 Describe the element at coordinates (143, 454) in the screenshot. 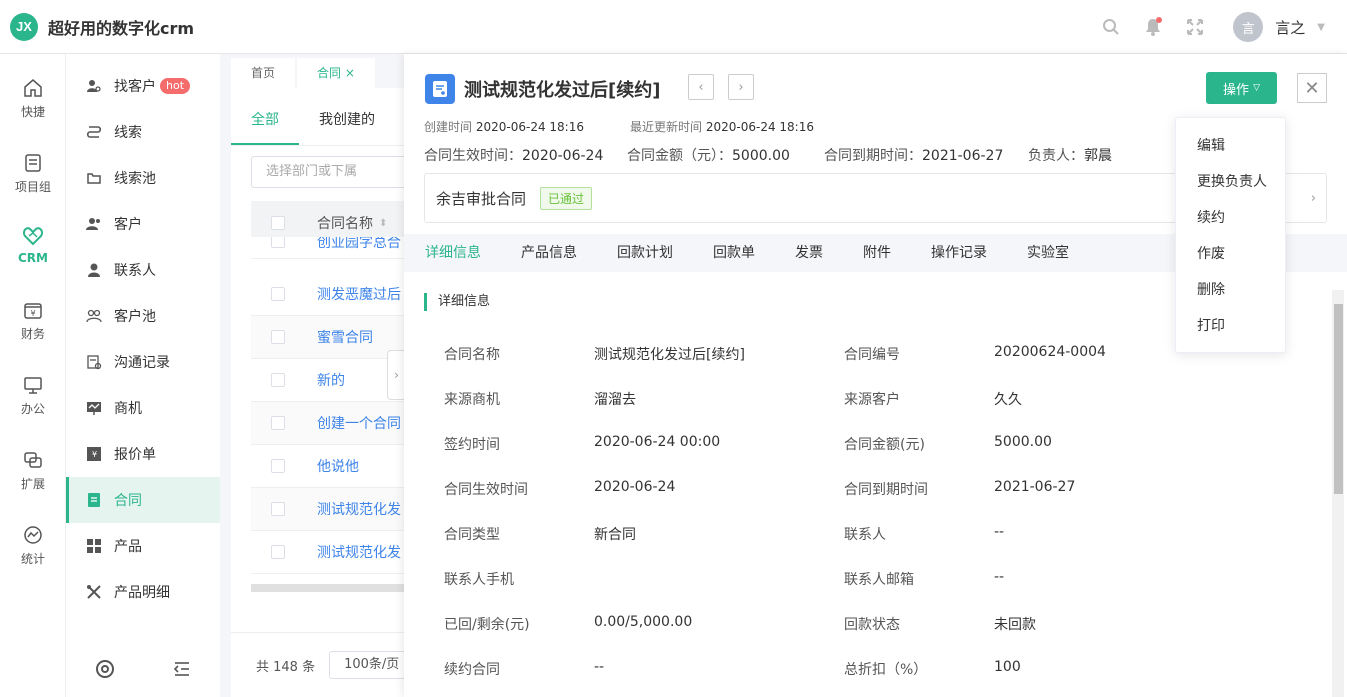

I see `submenu-item-quotes: ¥ 报价单` at that location.